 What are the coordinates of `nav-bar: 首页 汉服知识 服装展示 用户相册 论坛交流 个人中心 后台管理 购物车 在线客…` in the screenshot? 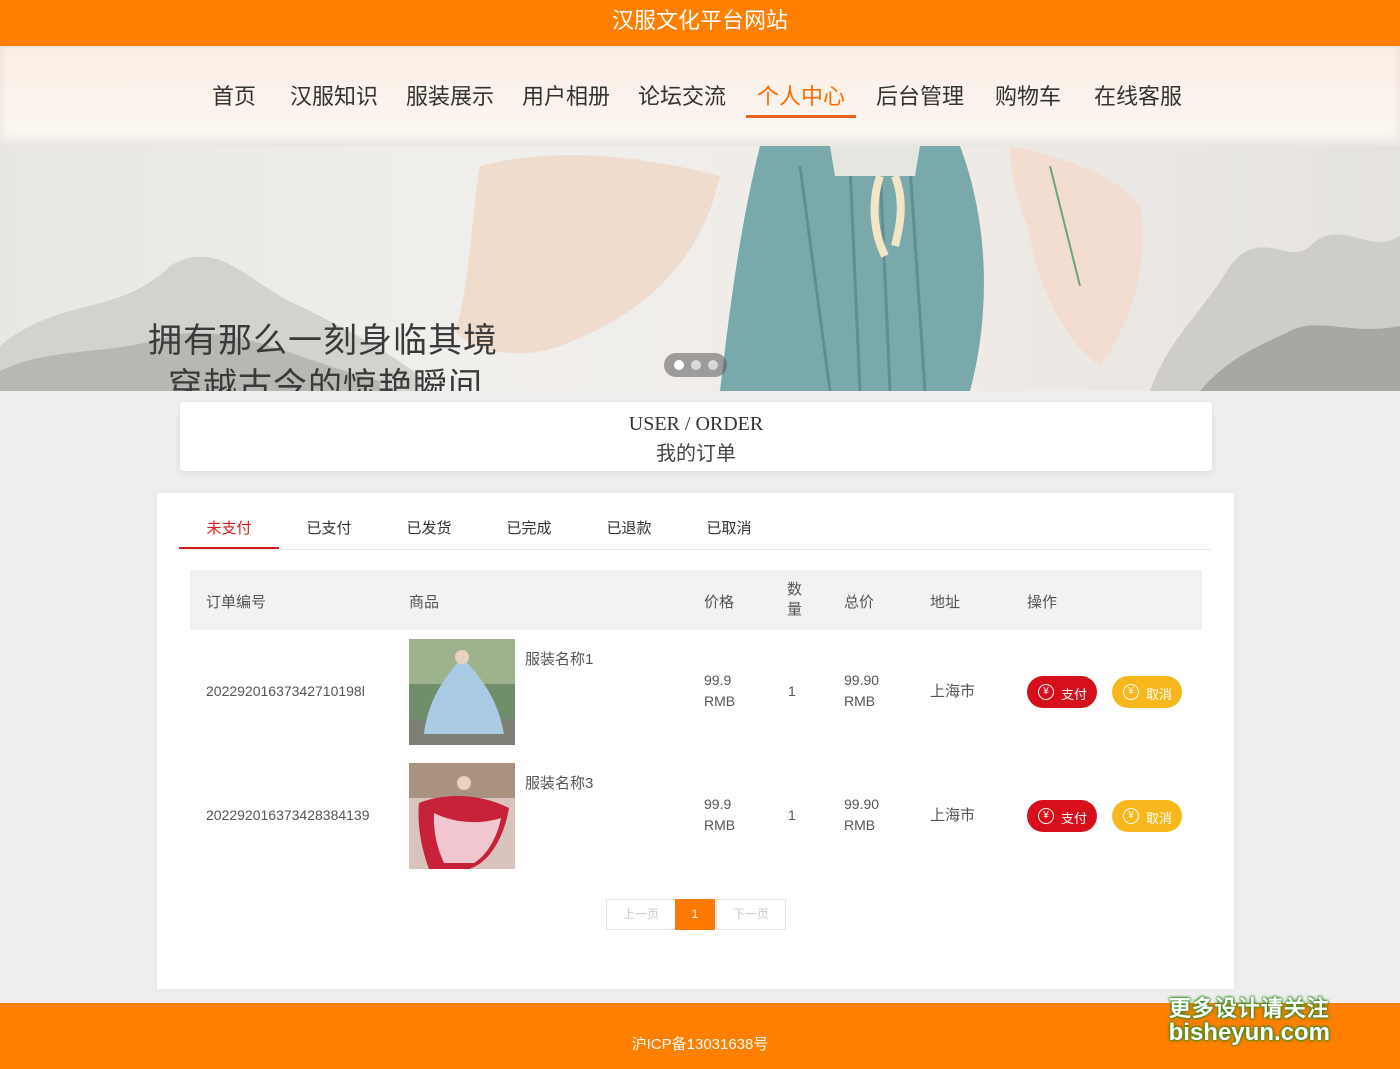 It's located at (700, 96).